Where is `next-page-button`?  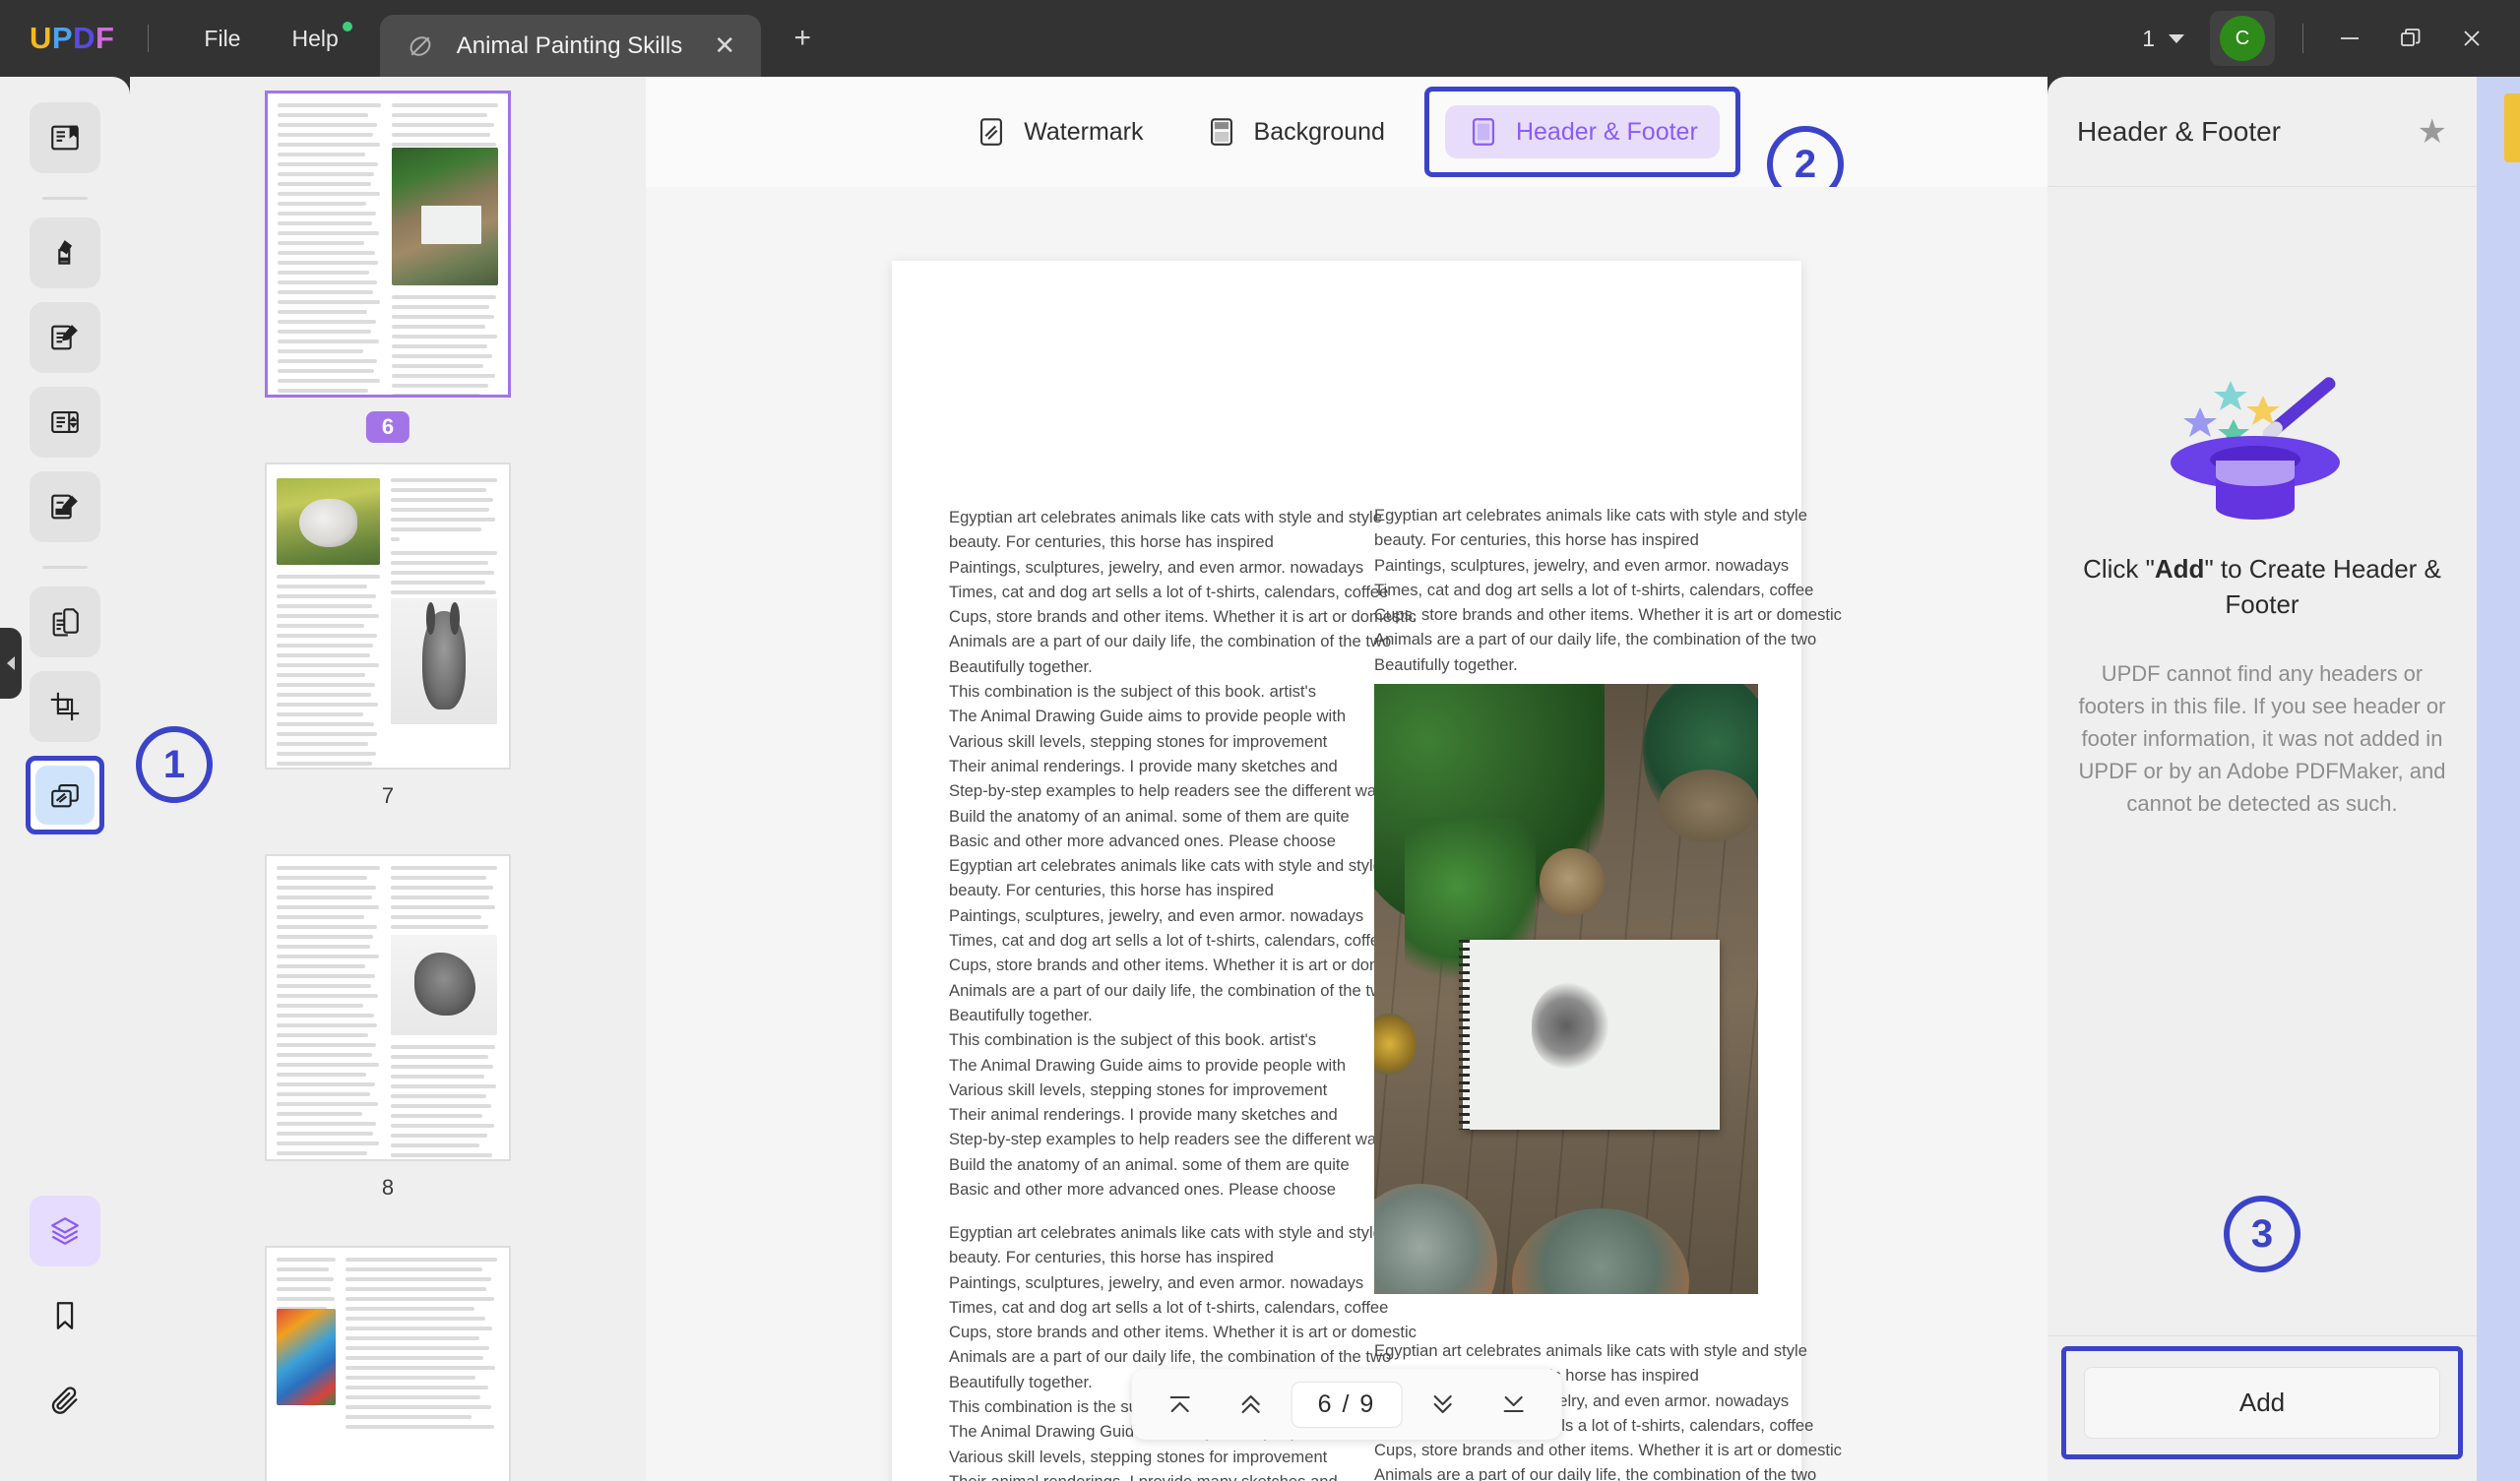 next-page-button is located at coordinates (1442, 1404).